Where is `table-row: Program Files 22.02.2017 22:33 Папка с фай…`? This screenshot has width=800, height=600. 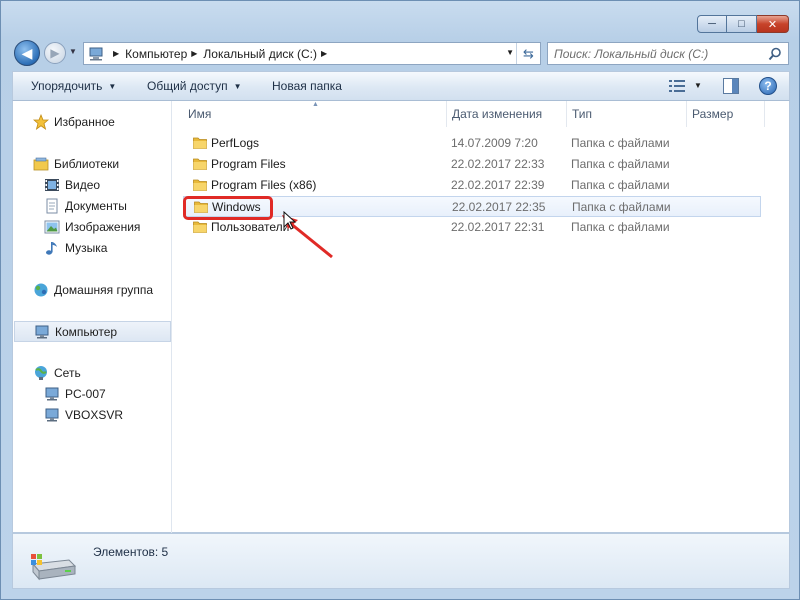 table-row: Program Files 22.02.2017 22:33 Папка с фай… is located at coordinates (472, 164).